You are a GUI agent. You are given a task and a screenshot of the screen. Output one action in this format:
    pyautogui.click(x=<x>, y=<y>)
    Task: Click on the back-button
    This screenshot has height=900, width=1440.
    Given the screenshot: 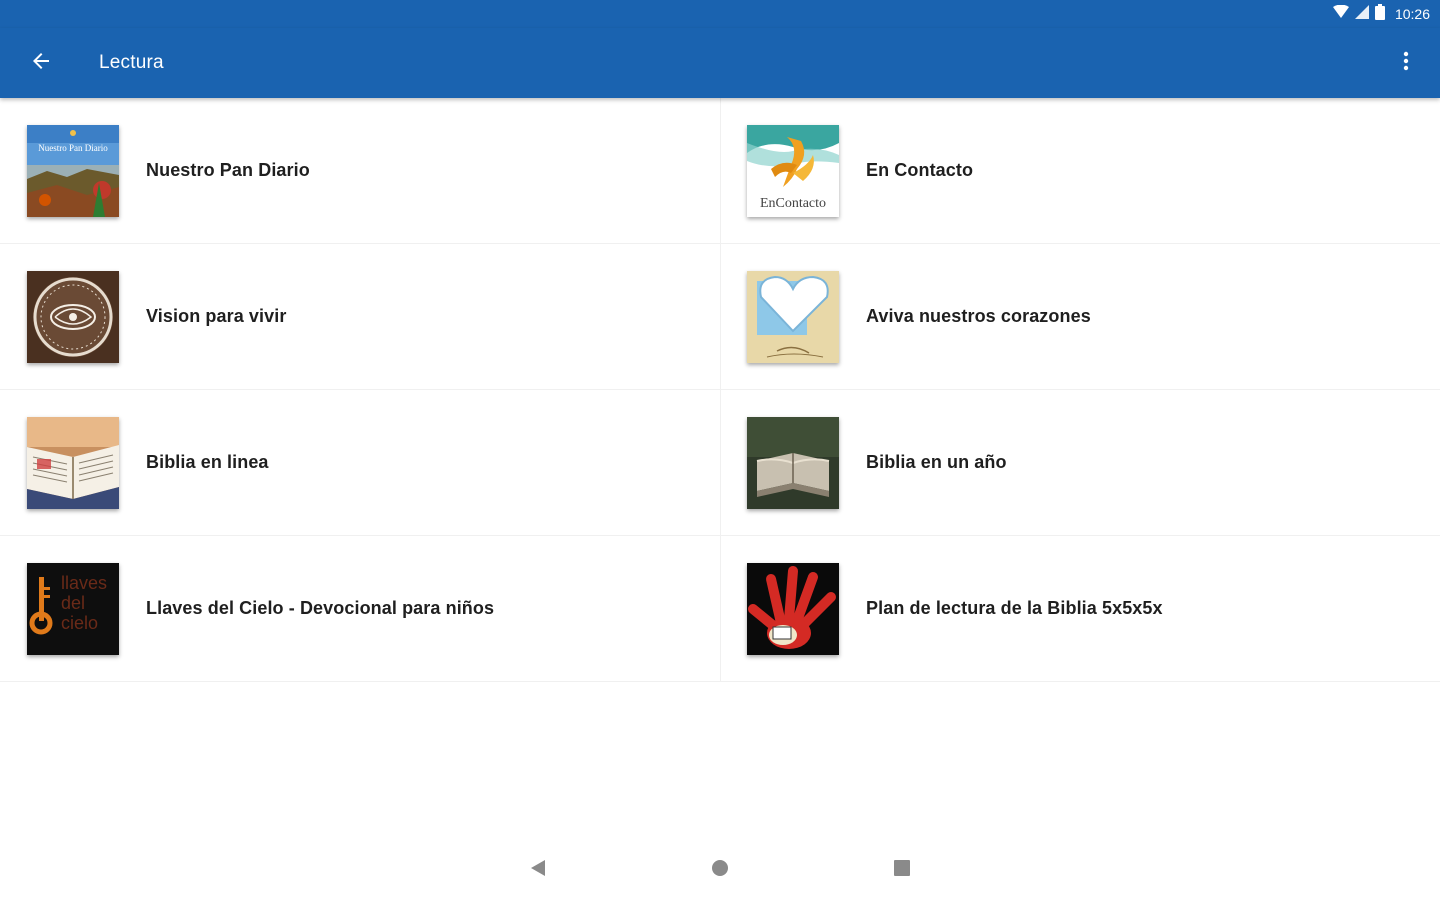 What is the action you would take?
    pyautogui.click(x=41, y=63)
    